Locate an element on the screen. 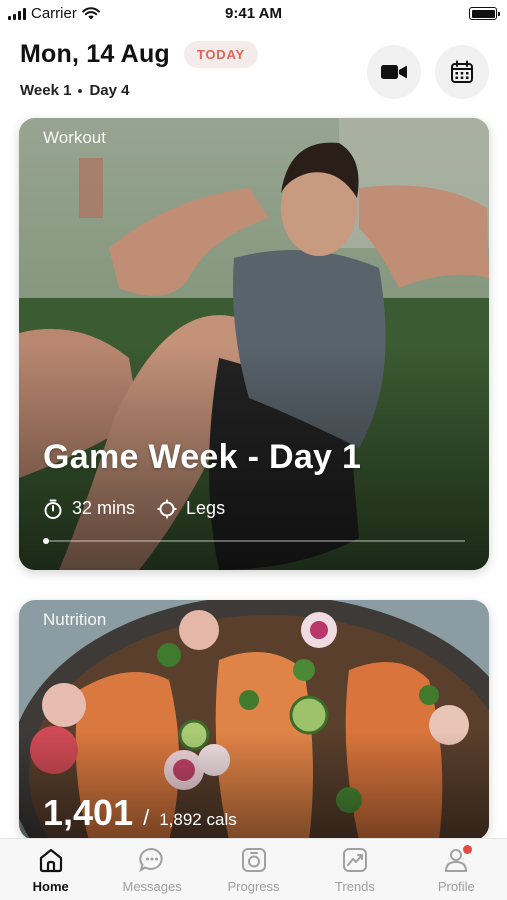 This screenshot has width=507, height=900. focus-item: Legs is located at coordinates (191, 508).